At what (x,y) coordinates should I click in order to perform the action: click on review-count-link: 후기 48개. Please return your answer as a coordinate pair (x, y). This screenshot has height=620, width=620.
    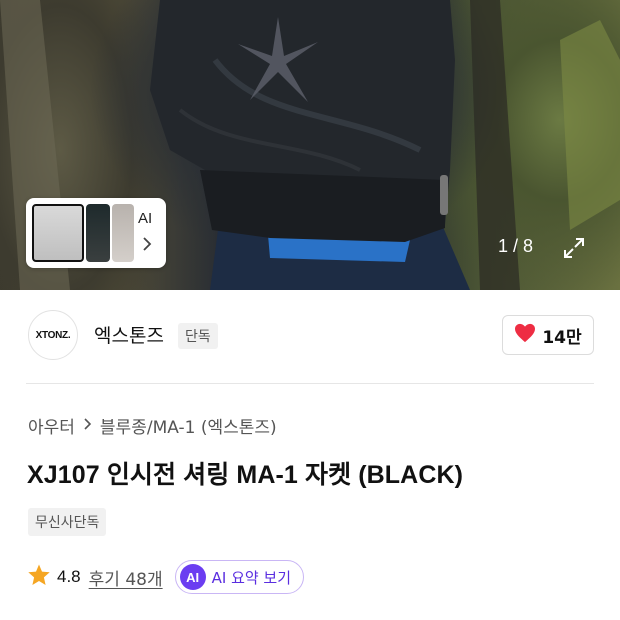
    Looking at the image, I should click on (126, 577).